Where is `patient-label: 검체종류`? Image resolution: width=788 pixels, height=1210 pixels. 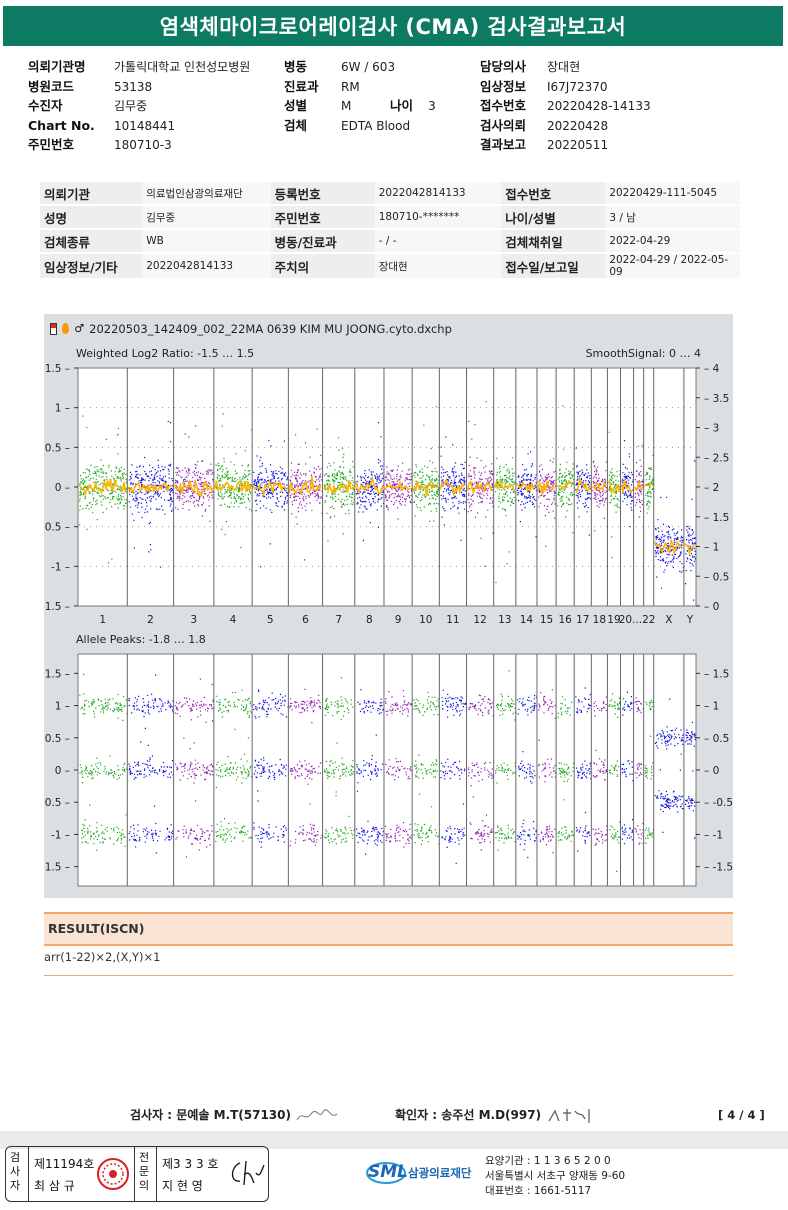
patient-label: 검체종류 is located at coordinates (91, 241).